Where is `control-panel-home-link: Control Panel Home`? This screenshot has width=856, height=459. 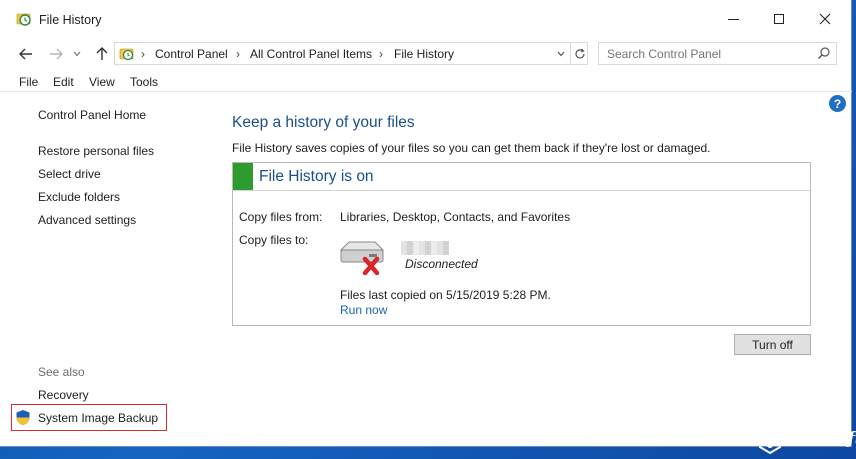 control-panel-home-link: Control Panel Home is located at coordinates (92, 115).